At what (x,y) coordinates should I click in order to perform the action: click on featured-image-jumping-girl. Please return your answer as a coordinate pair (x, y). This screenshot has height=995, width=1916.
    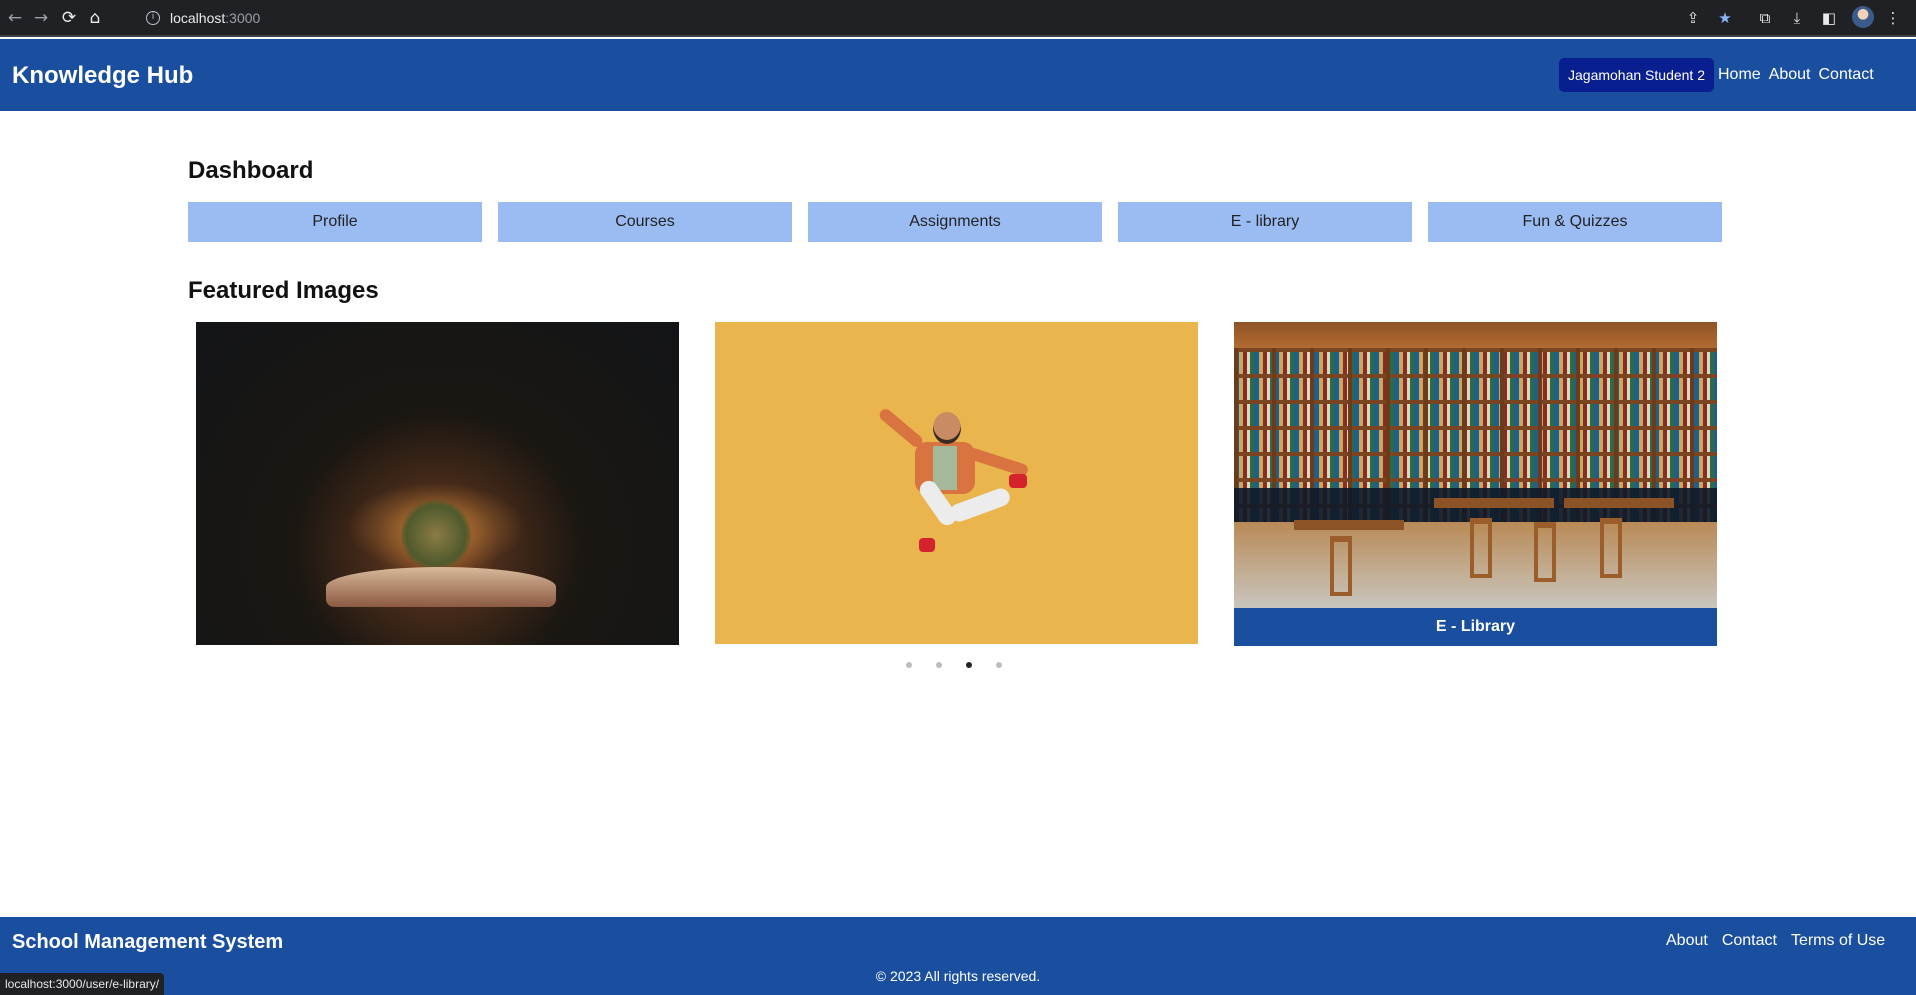
    Looking at the image, I should click on (956, 483).